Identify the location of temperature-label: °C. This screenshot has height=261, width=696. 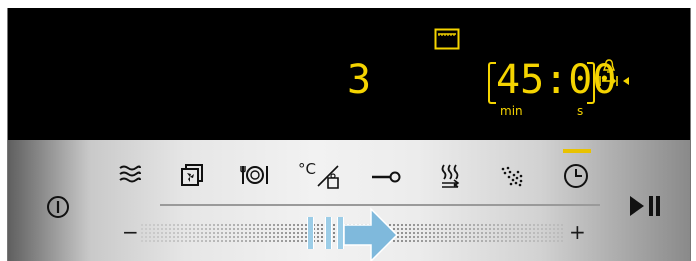
(307, 169).